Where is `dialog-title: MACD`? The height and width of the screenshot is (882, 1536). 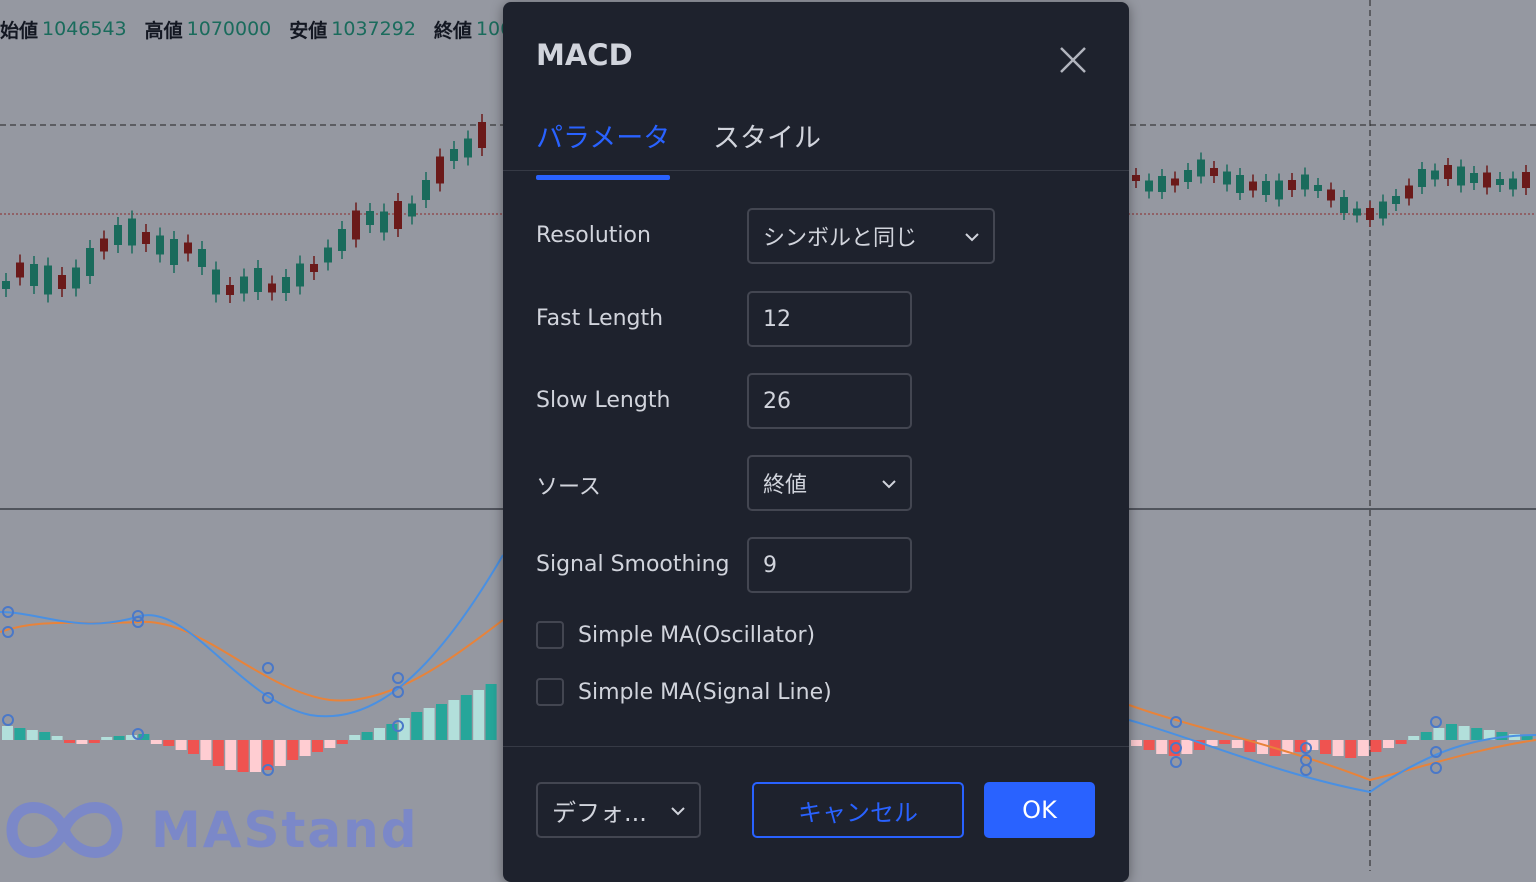 dialog-title: MACD is located at coordinates (584, 55).